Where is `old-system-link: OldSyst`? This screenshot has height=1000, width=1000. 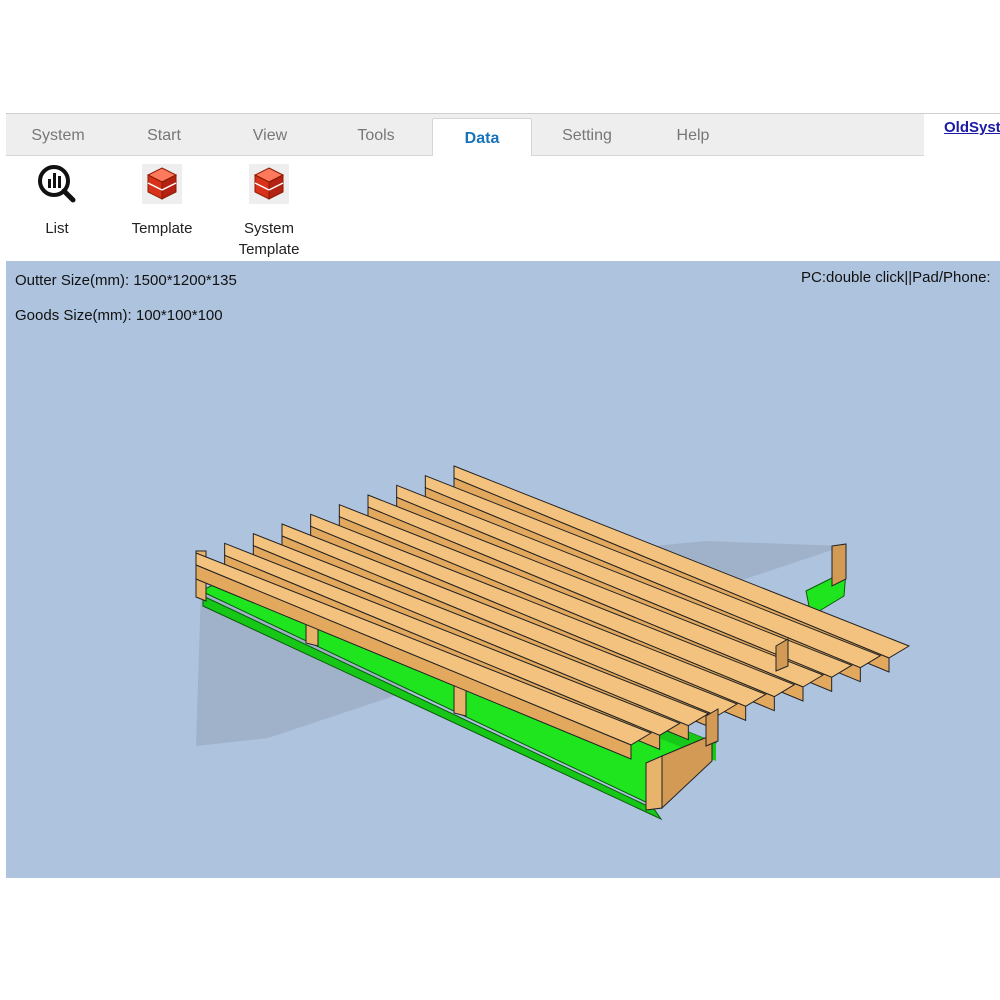 old-system-link: OldSyst is located at coordinates (972, 127).